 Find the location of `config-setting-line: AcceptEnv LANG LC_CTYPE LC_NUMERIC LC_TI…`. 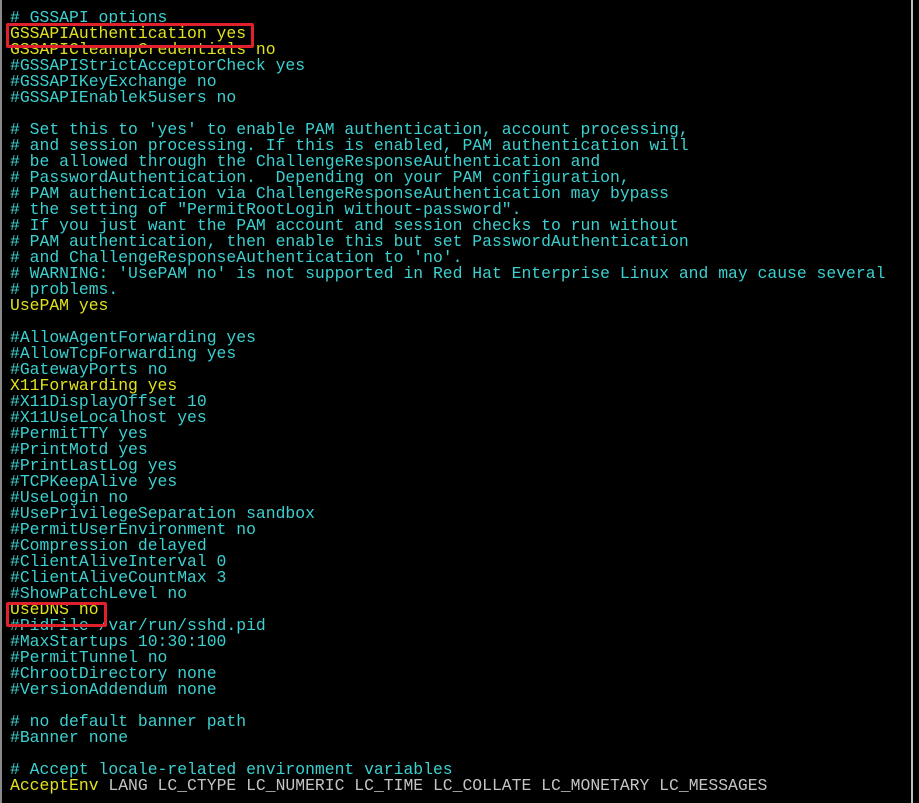

config-setting-line: AcceptEnv LANG LC_CTYPE LC_NUMERIC LC_TI… is located at coordinates (447, 785).